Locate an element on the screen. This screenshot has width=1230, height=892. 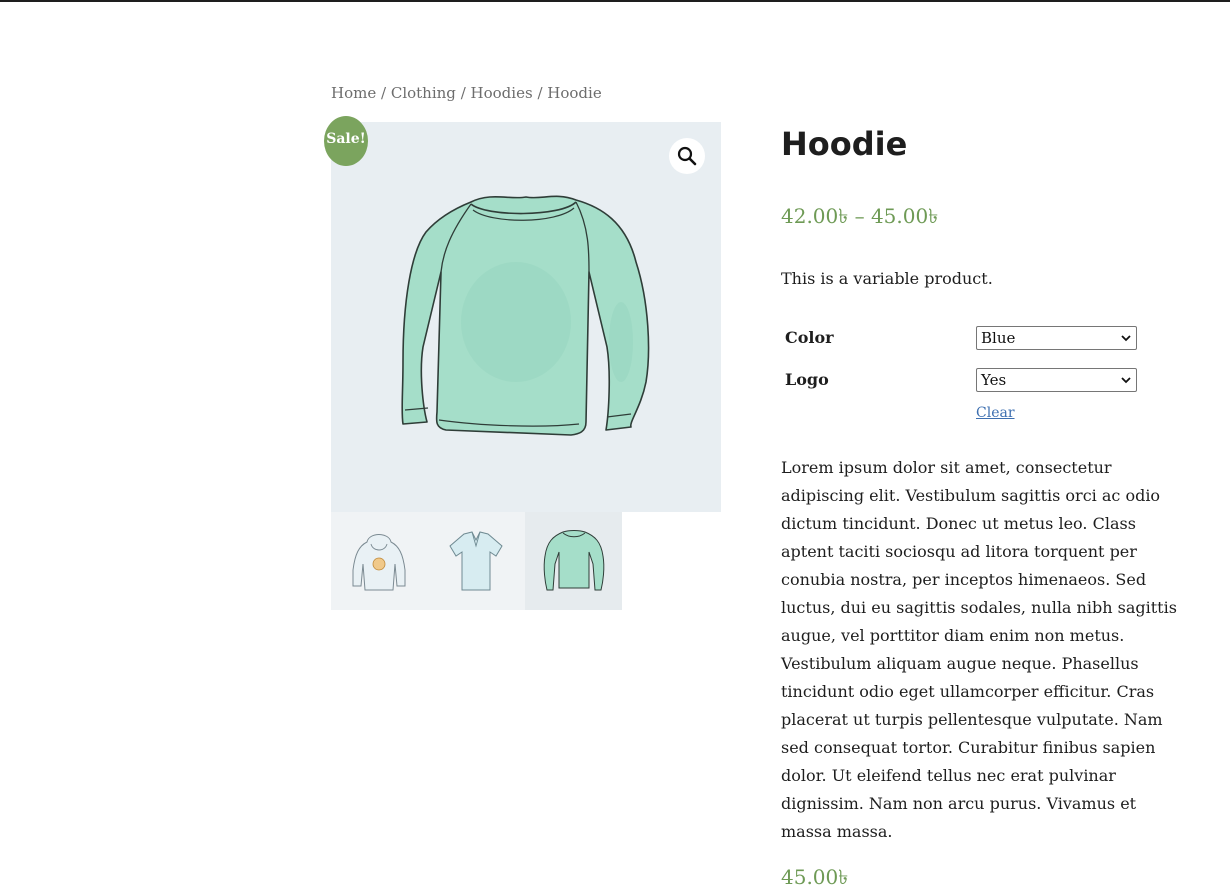
price-dash: – is located at coordinates (859, 216).